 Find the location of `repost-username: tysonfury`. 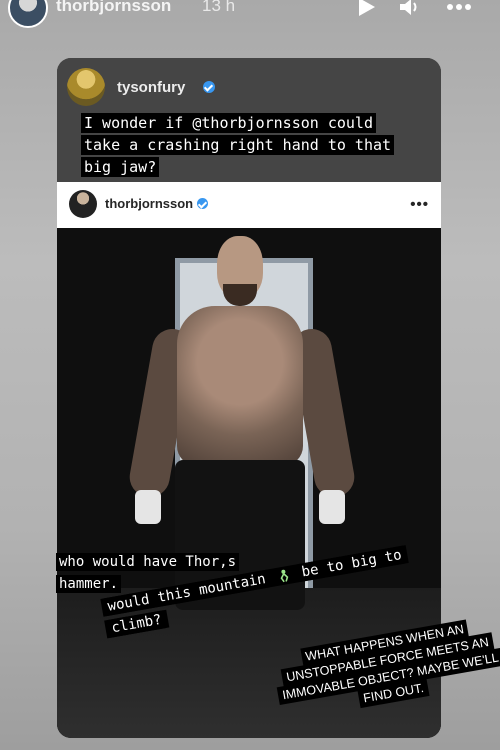

repost-username: tysonfury is located at coordinates (151, 87).